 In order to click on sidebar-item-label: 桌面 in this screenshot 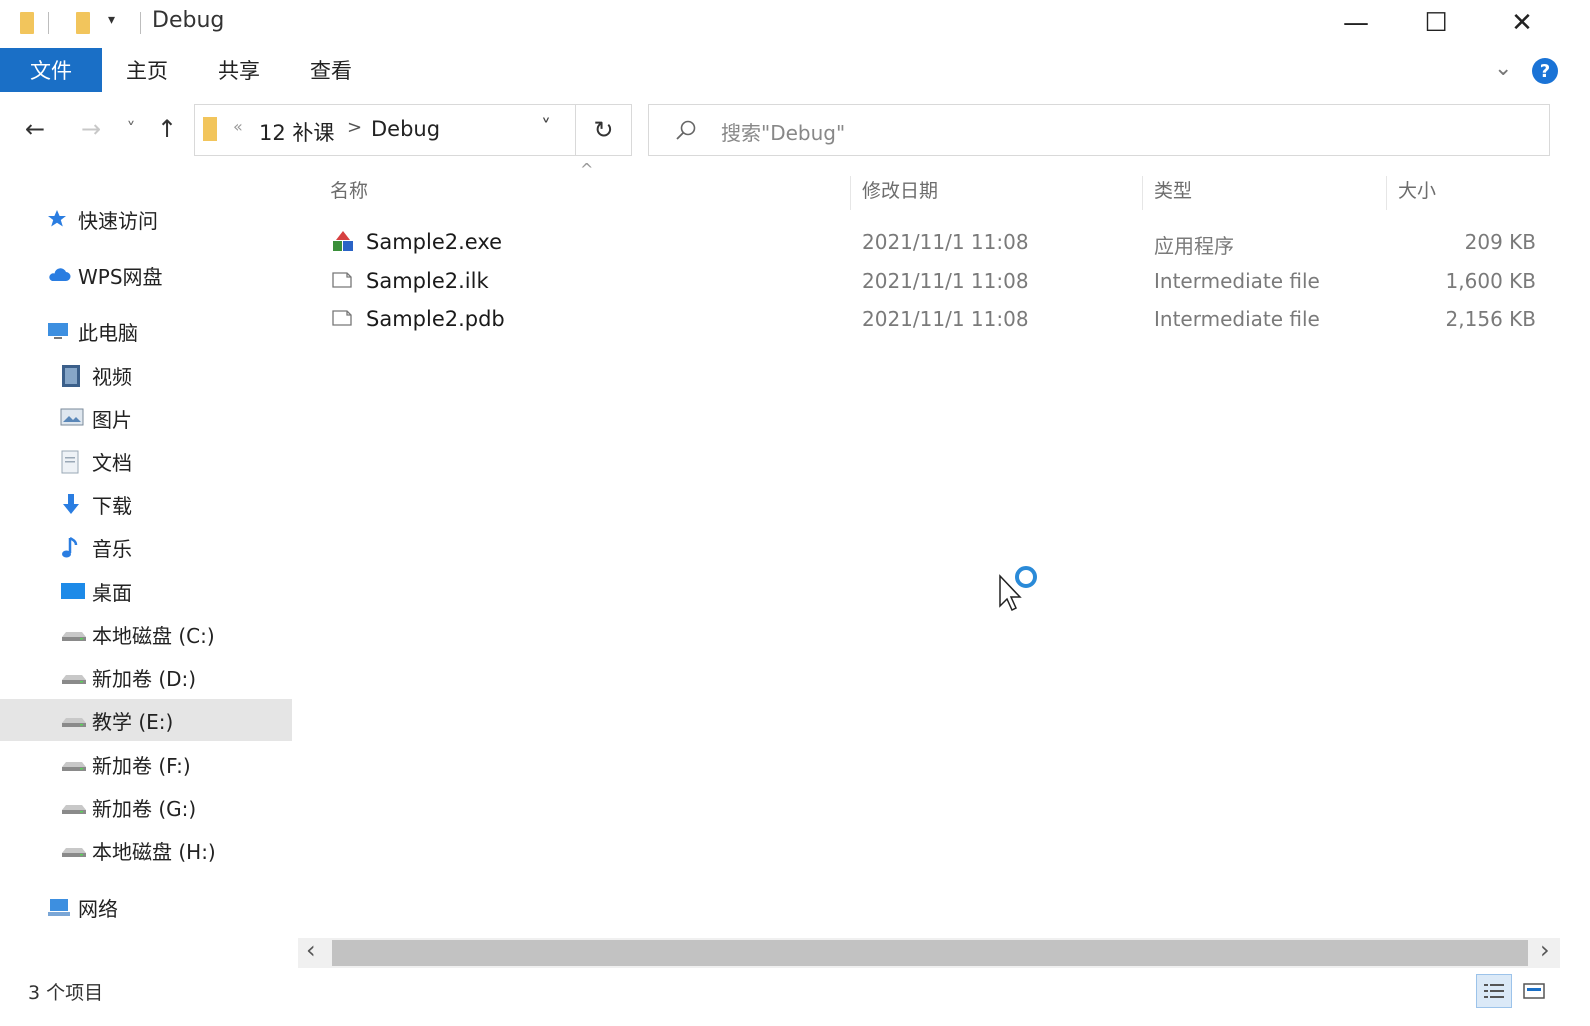, I will do `click(112, 592)`.